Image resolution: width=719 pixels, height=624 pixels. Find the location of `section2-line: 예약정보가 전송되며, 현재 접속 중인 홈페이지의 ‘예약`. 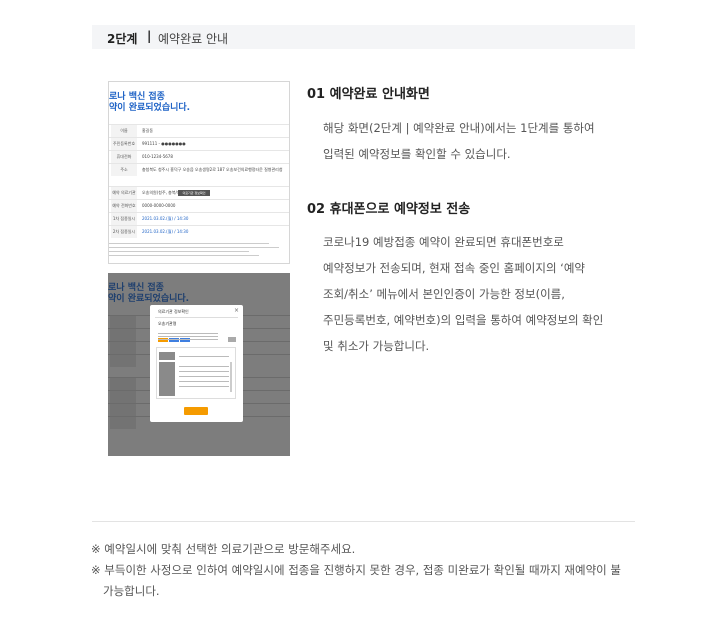

section2-line: 예약정보가 전송되며, 현재 접속 중인 홈페이지의 ‘예약 is located at coordinates (454, 268).